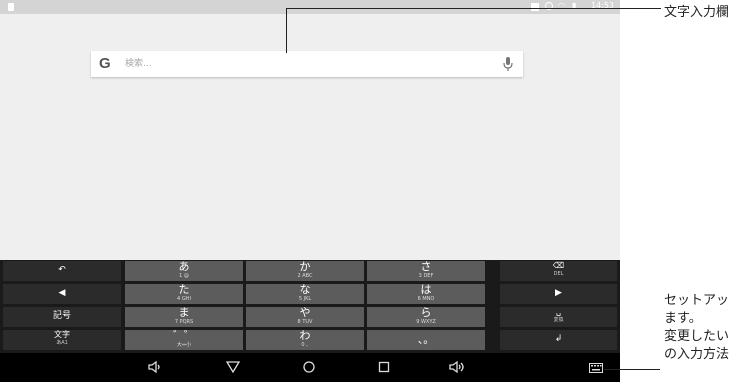 The height and width of the screenshot is (382, 754). I want to click on keyboard-row: 文字 あA1 ゛゜ 大⇔小 わ 0 ､ 、。 ↲, so click(310, 340).